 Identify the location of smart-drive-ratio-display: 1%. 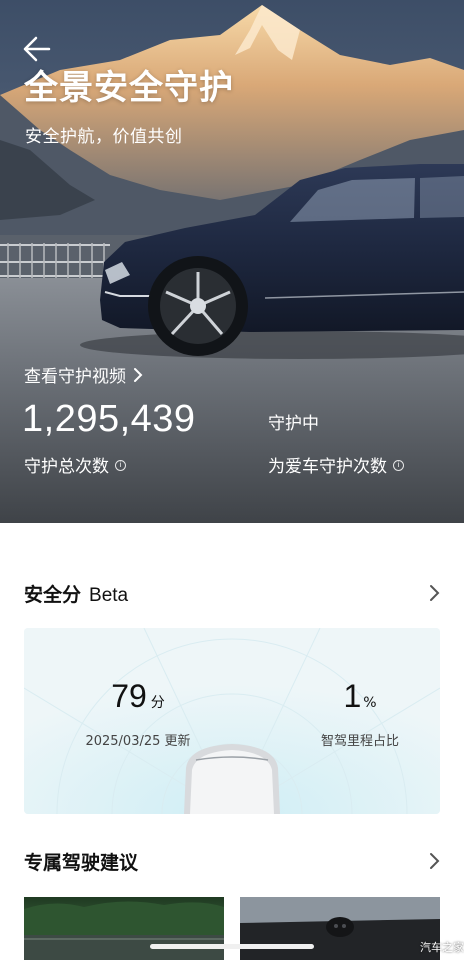
(358, 696).